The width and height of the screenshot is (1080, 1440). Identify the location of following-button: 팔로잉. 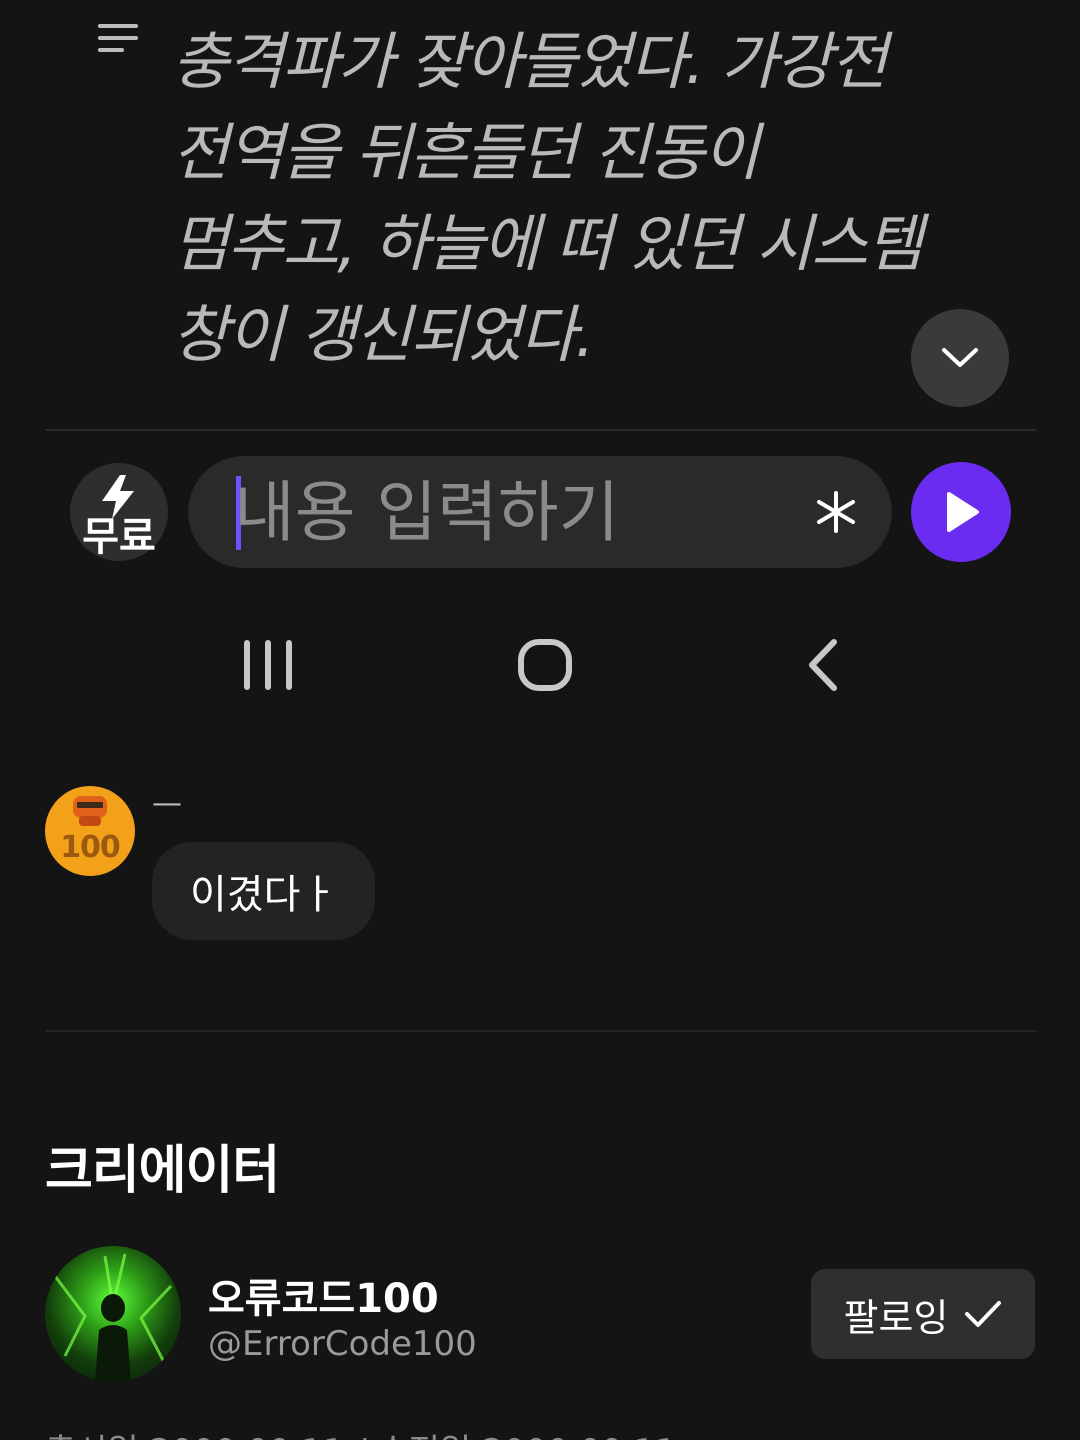
(923, 1314).